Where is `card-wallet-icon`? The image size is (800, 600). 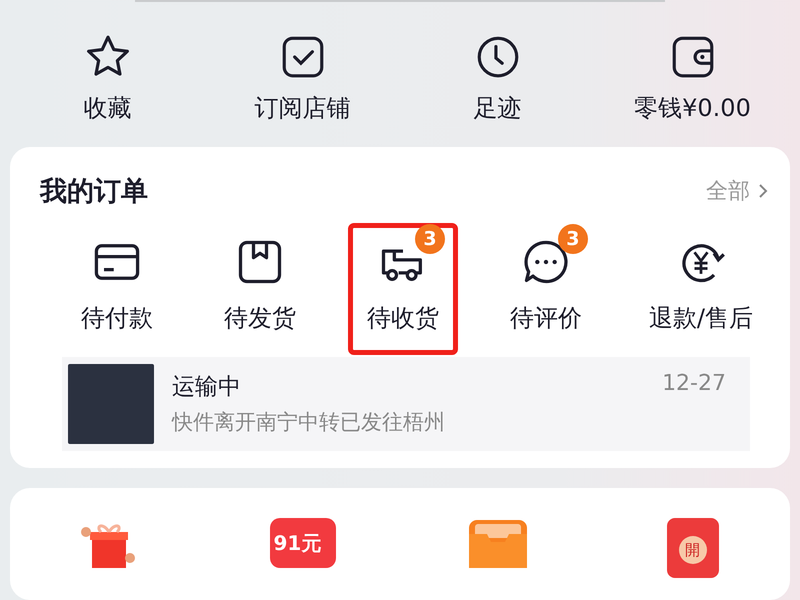
card-wallet-icon is located at coordinates (497, 543).